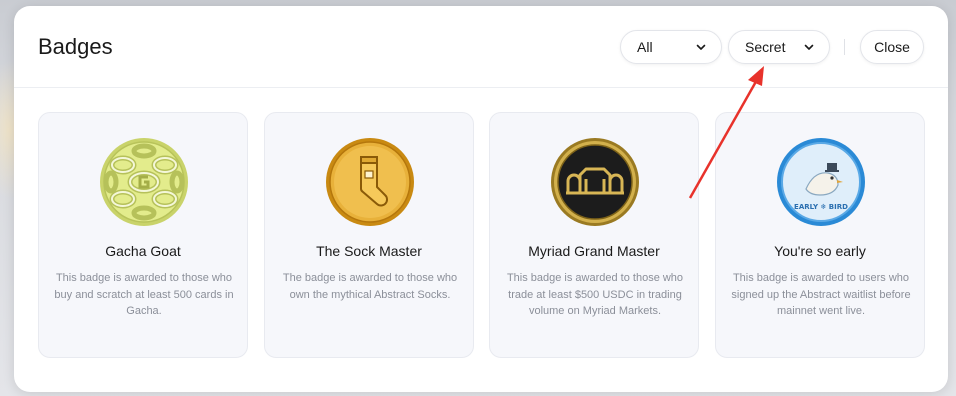 Image resolution: width=956 pixels, height=396 pixels. Describe the element at coordinates (370, 182) in the screenshot. I see `sock-master-badge-icon` at that location.